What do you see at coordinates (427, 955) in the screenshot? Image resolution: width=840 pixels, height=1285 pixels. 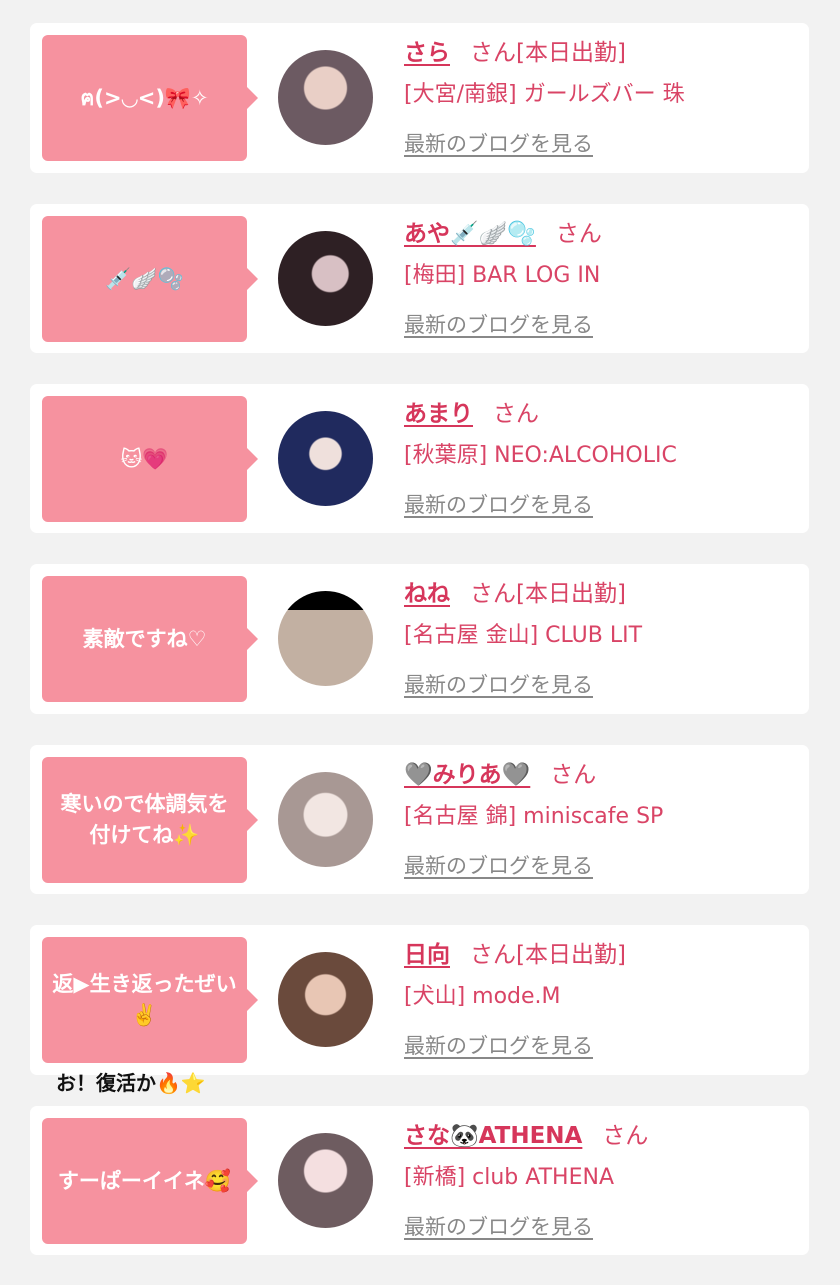 I see `user-name-link: 日向` at bounding box center [427, 955].